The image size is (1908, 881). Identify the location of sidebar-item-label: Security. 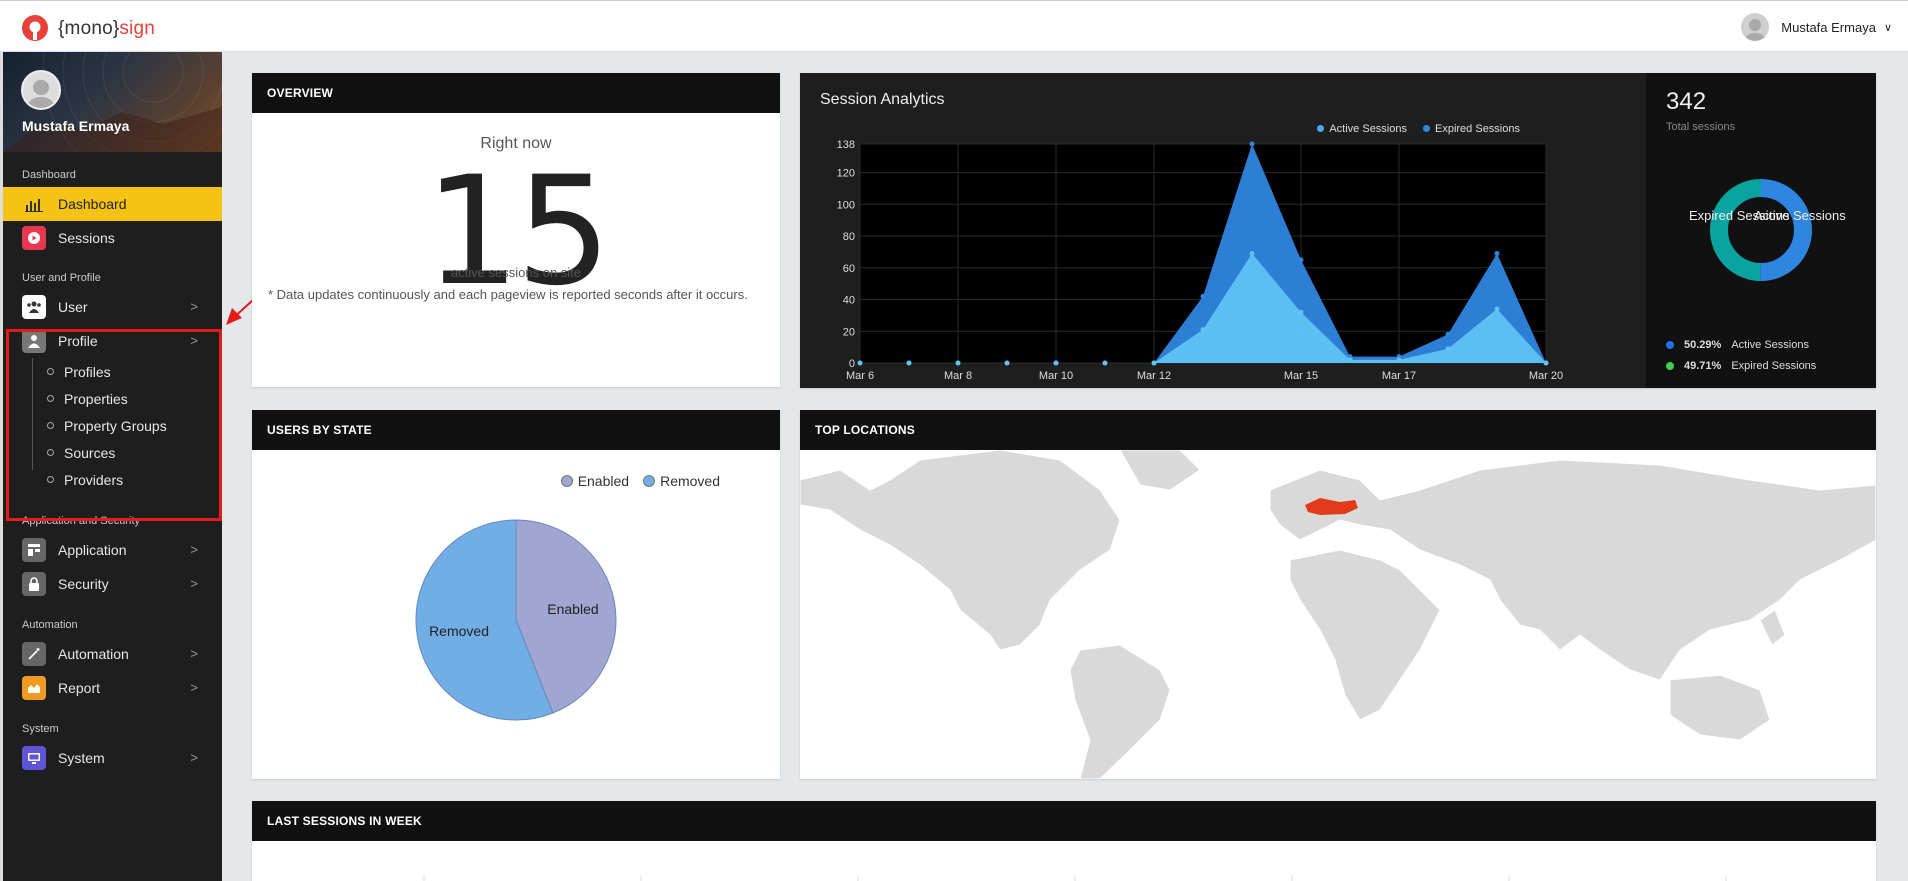
(83, 584).